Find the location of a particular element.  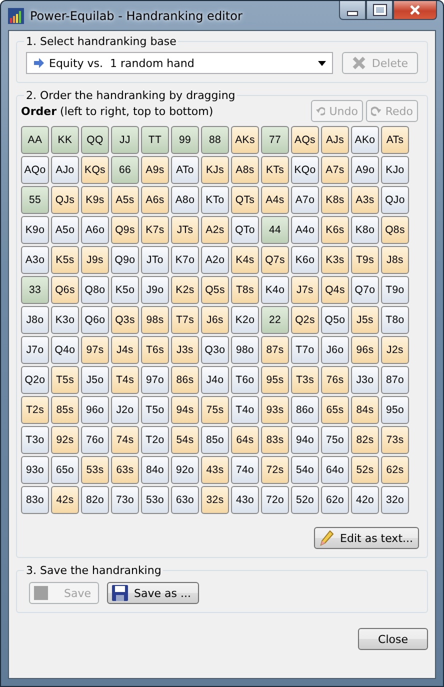

hand-cell: A2o is located at coordinates (215, 260).